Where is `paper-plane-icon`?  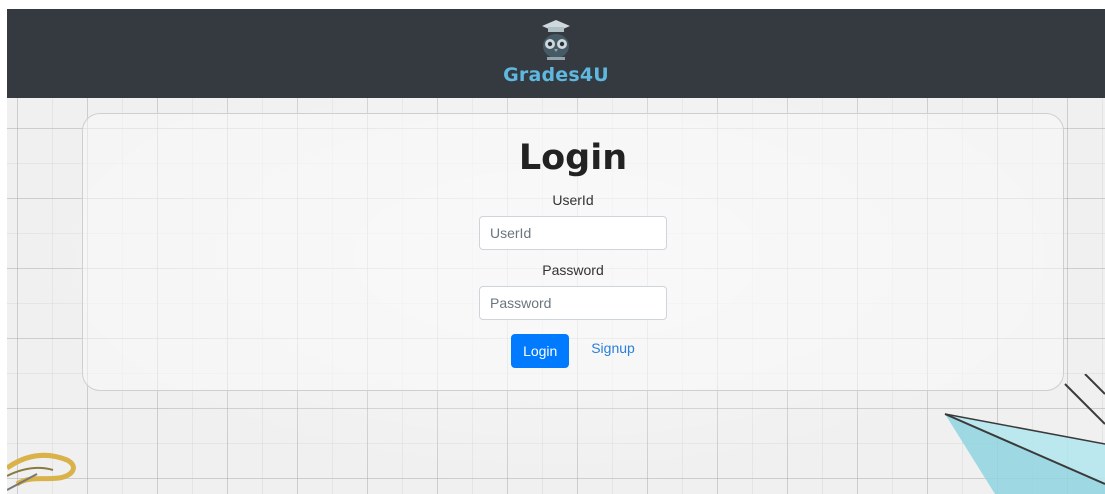
paper-plane-icon is located at coordinates (1024, 434).